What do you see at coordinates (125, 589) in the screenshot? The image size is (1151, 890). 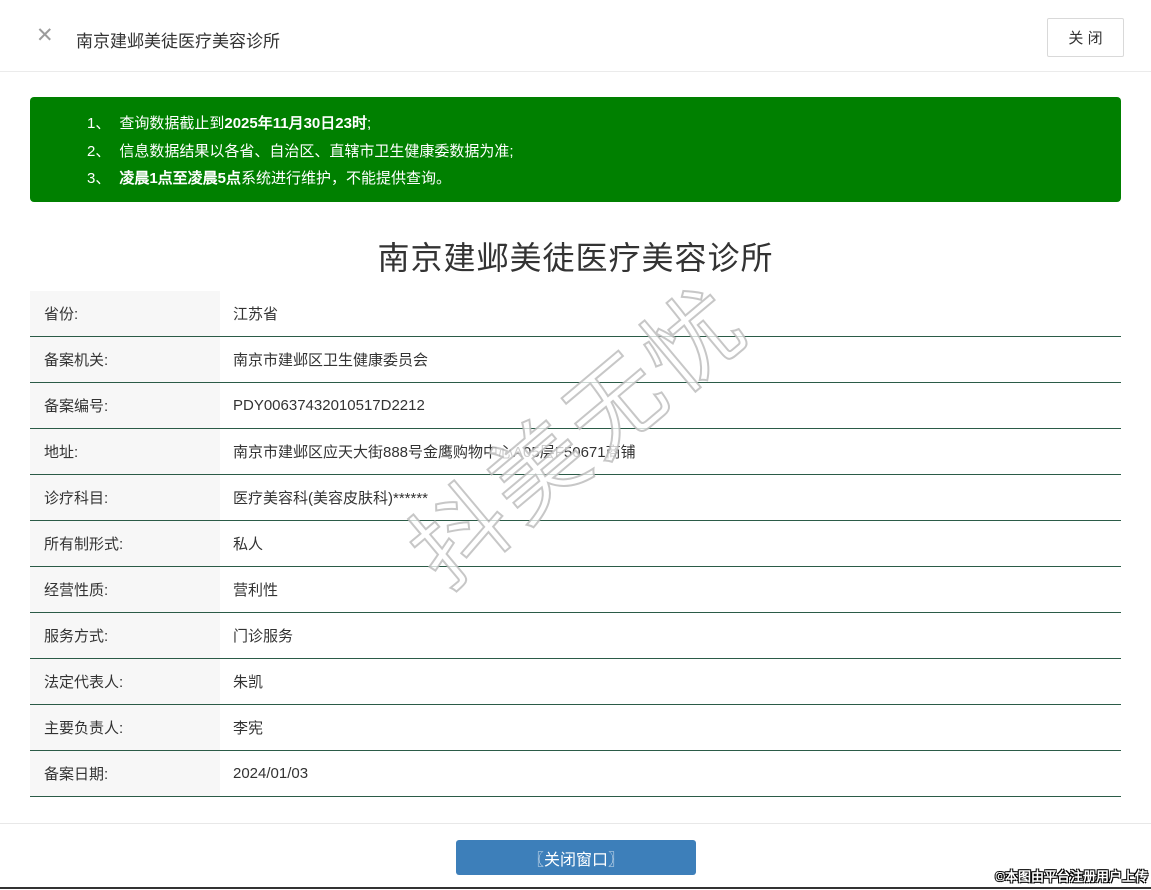 I see `field-label: 经营性质:` at bounding box center [125, 589].